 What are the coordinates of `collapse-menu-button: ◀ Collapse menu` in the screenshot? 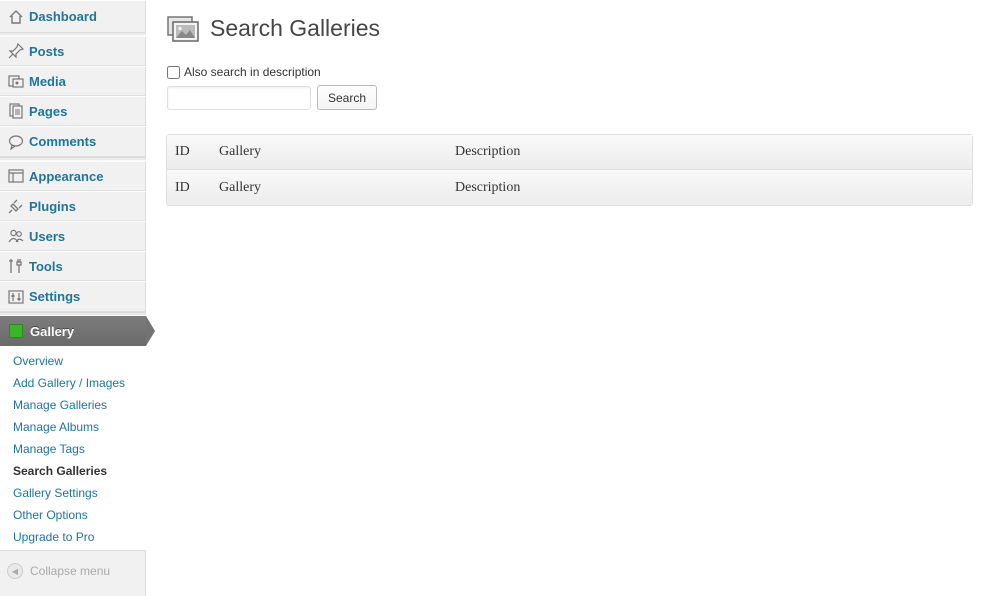 It's located at (73, 571).